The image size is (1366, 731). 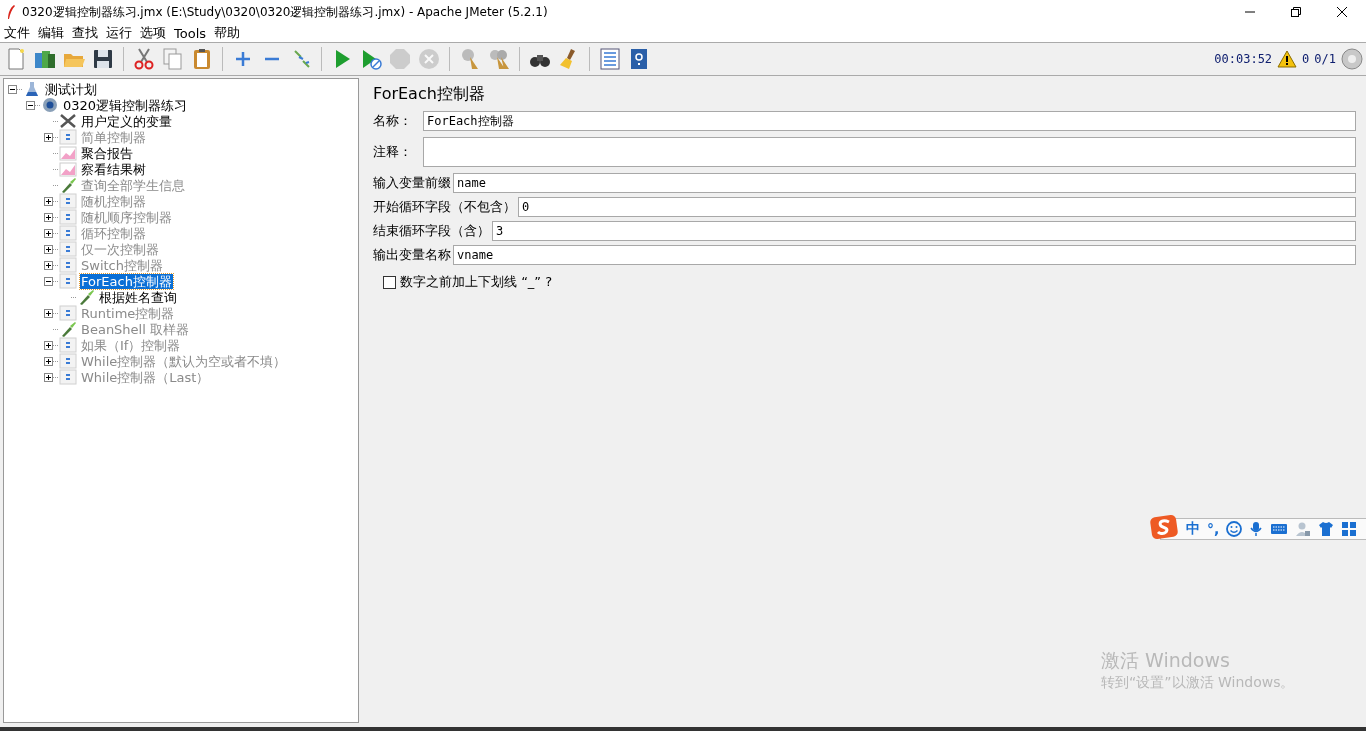 I want to click on microphone-icon, so click(x=1256, y=529).